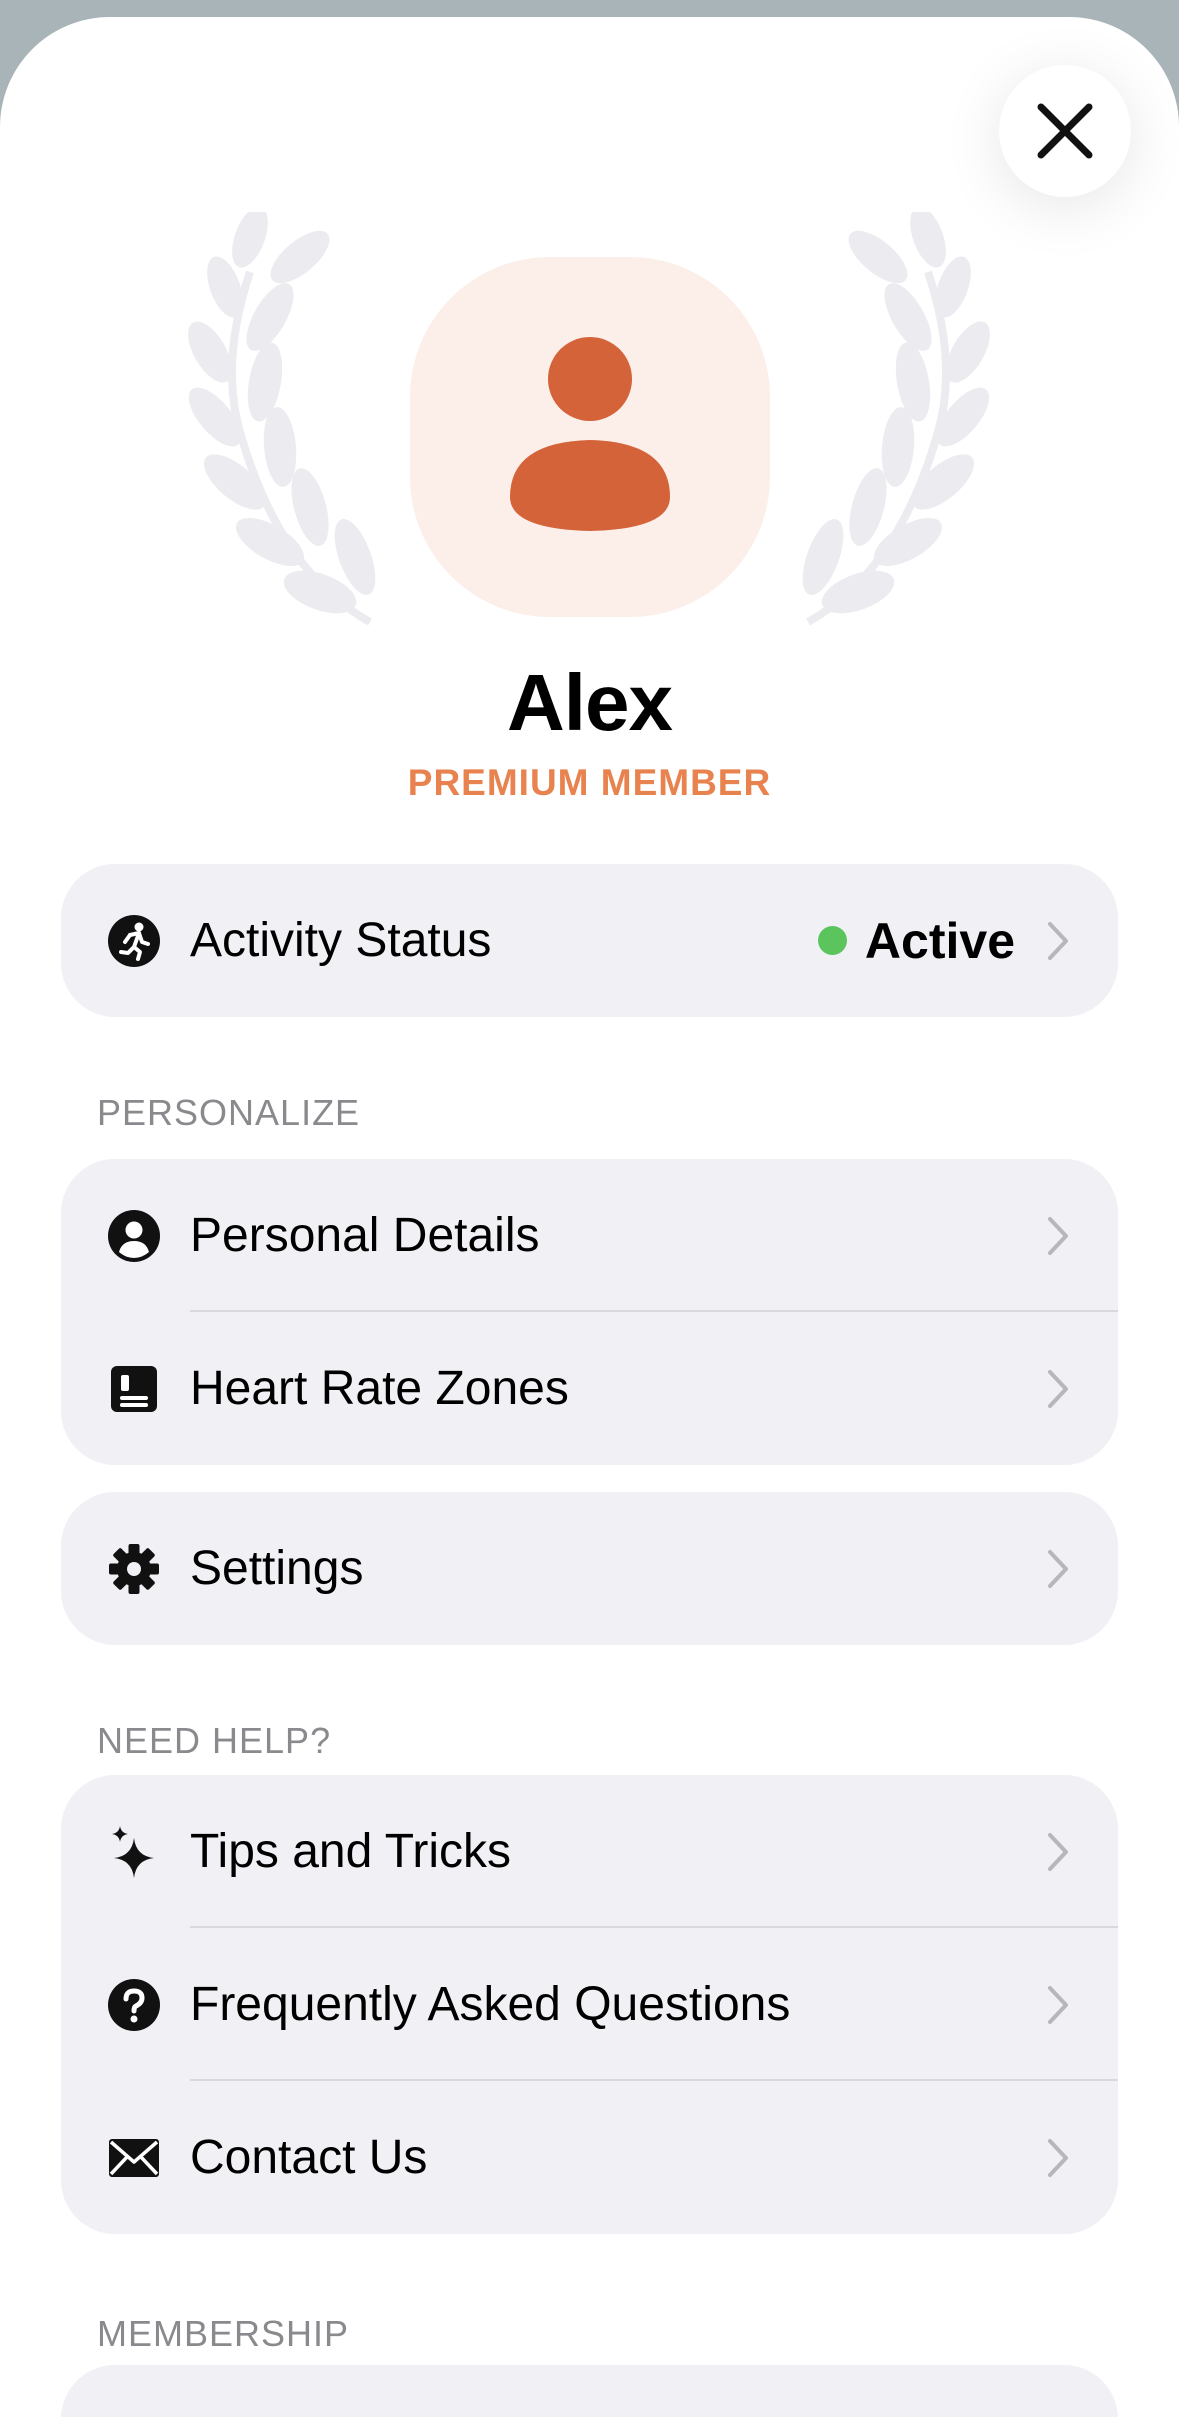  What do you see at coordinates (134, 1236) in the screenshot?
I see `person-circle-icon` at bounding box center [134, 1236].